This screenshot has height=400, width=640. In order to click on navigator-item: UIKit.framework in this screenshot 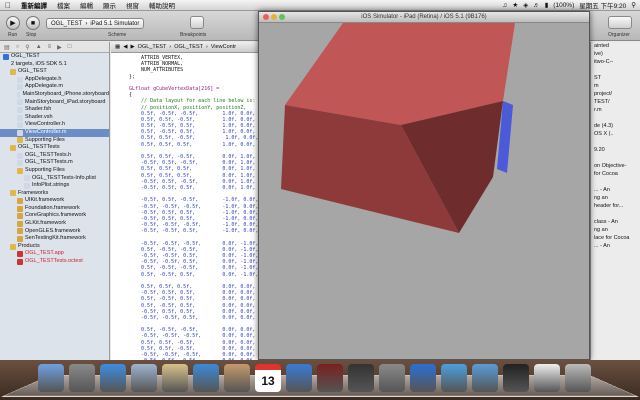, I will do `click(54, 201)`.